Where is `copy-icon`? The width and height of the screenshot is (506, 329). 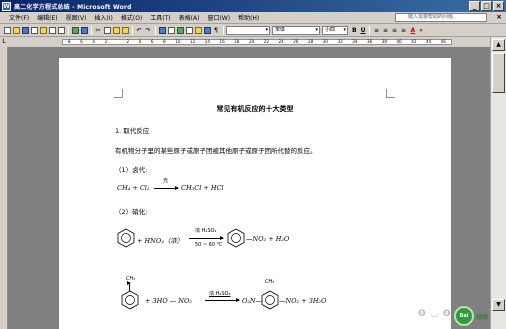 copy-icon is located at coordinates (107, 30).